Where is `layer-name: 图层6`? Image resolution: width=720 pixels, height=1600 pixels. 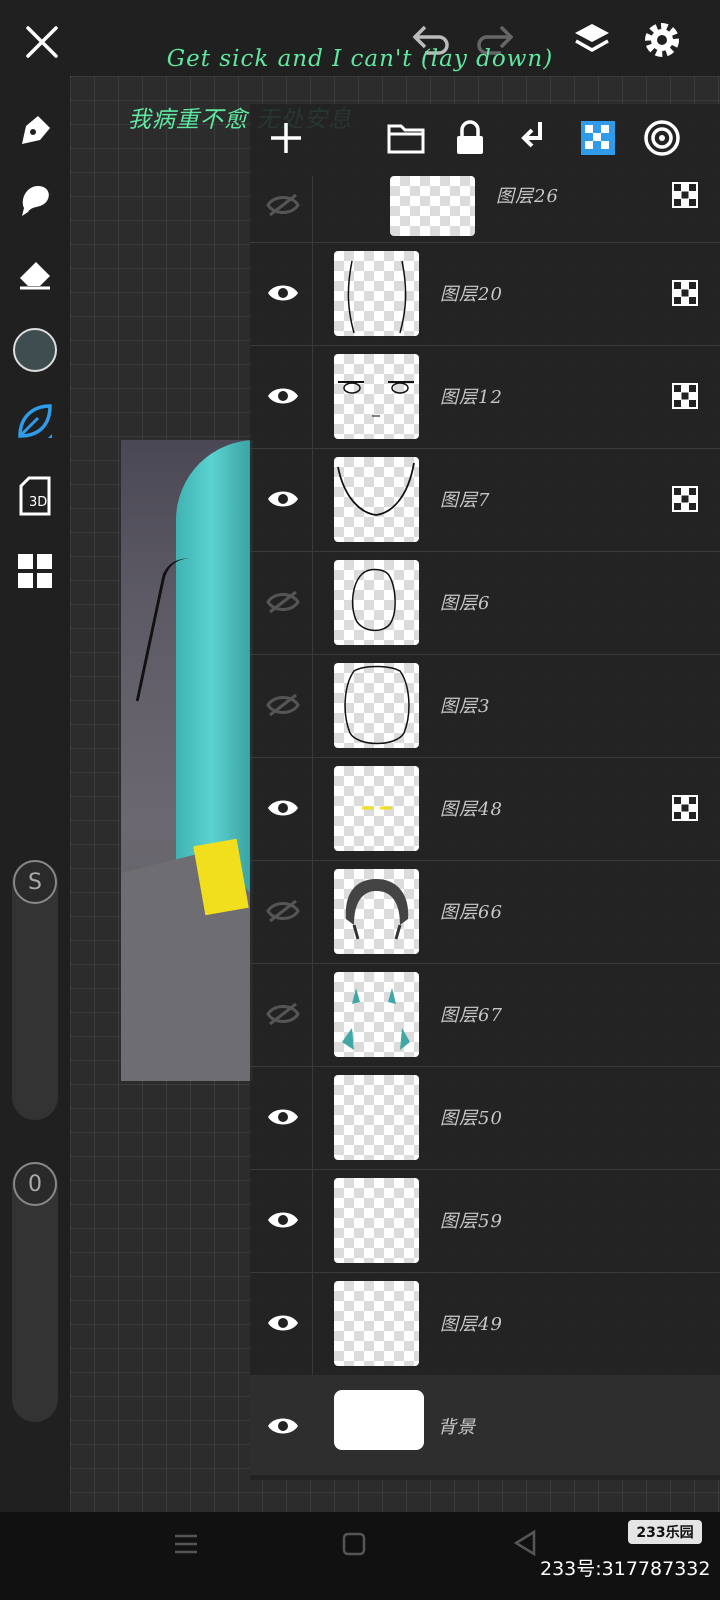 layer-name: 图层6 is located at coordinates (465, 603).